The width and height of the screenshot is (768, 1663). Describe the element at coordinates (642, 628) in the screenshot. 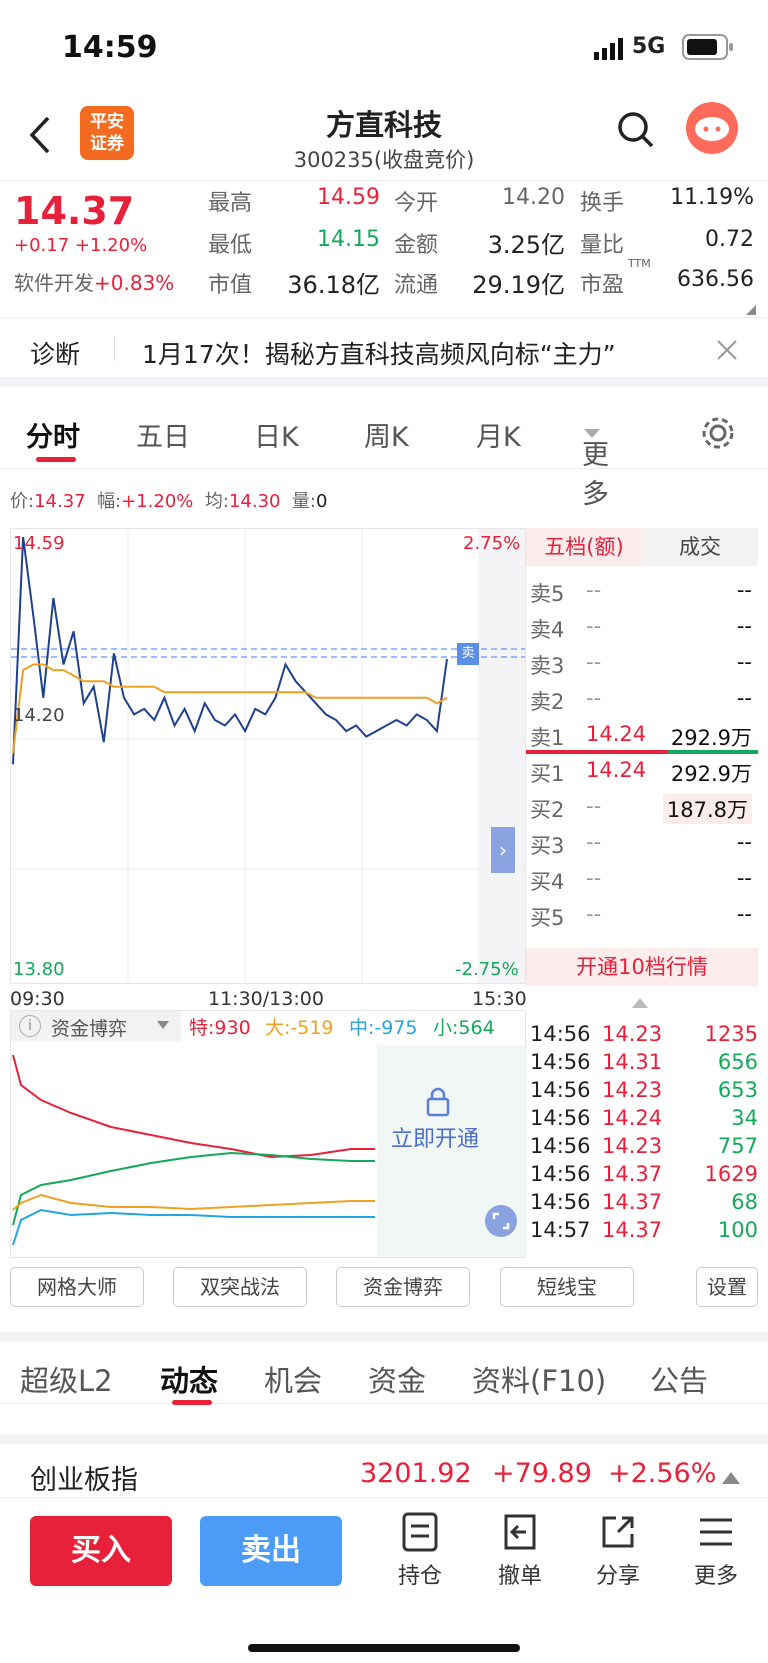

I see `book-row: 卖4 -- --` at that location.